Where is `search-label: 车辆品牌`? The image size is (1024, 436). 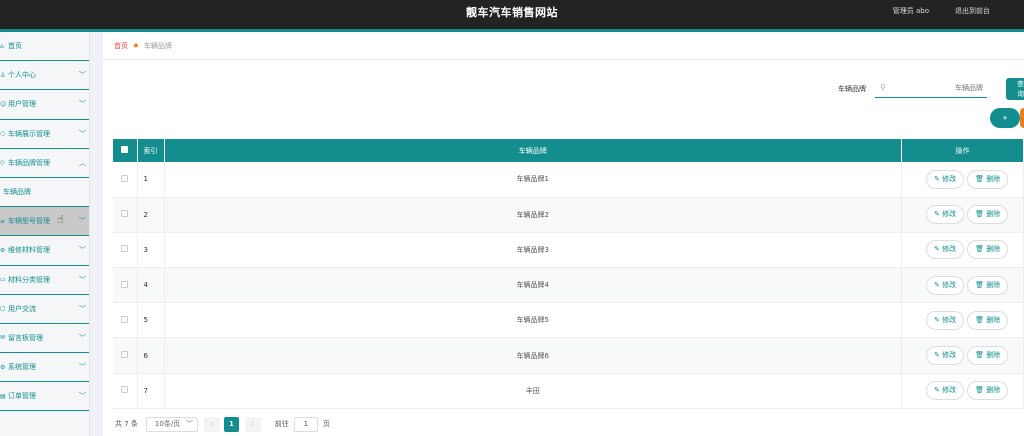 search-label: 车辆品牌 is located at coordinates (852, 89).